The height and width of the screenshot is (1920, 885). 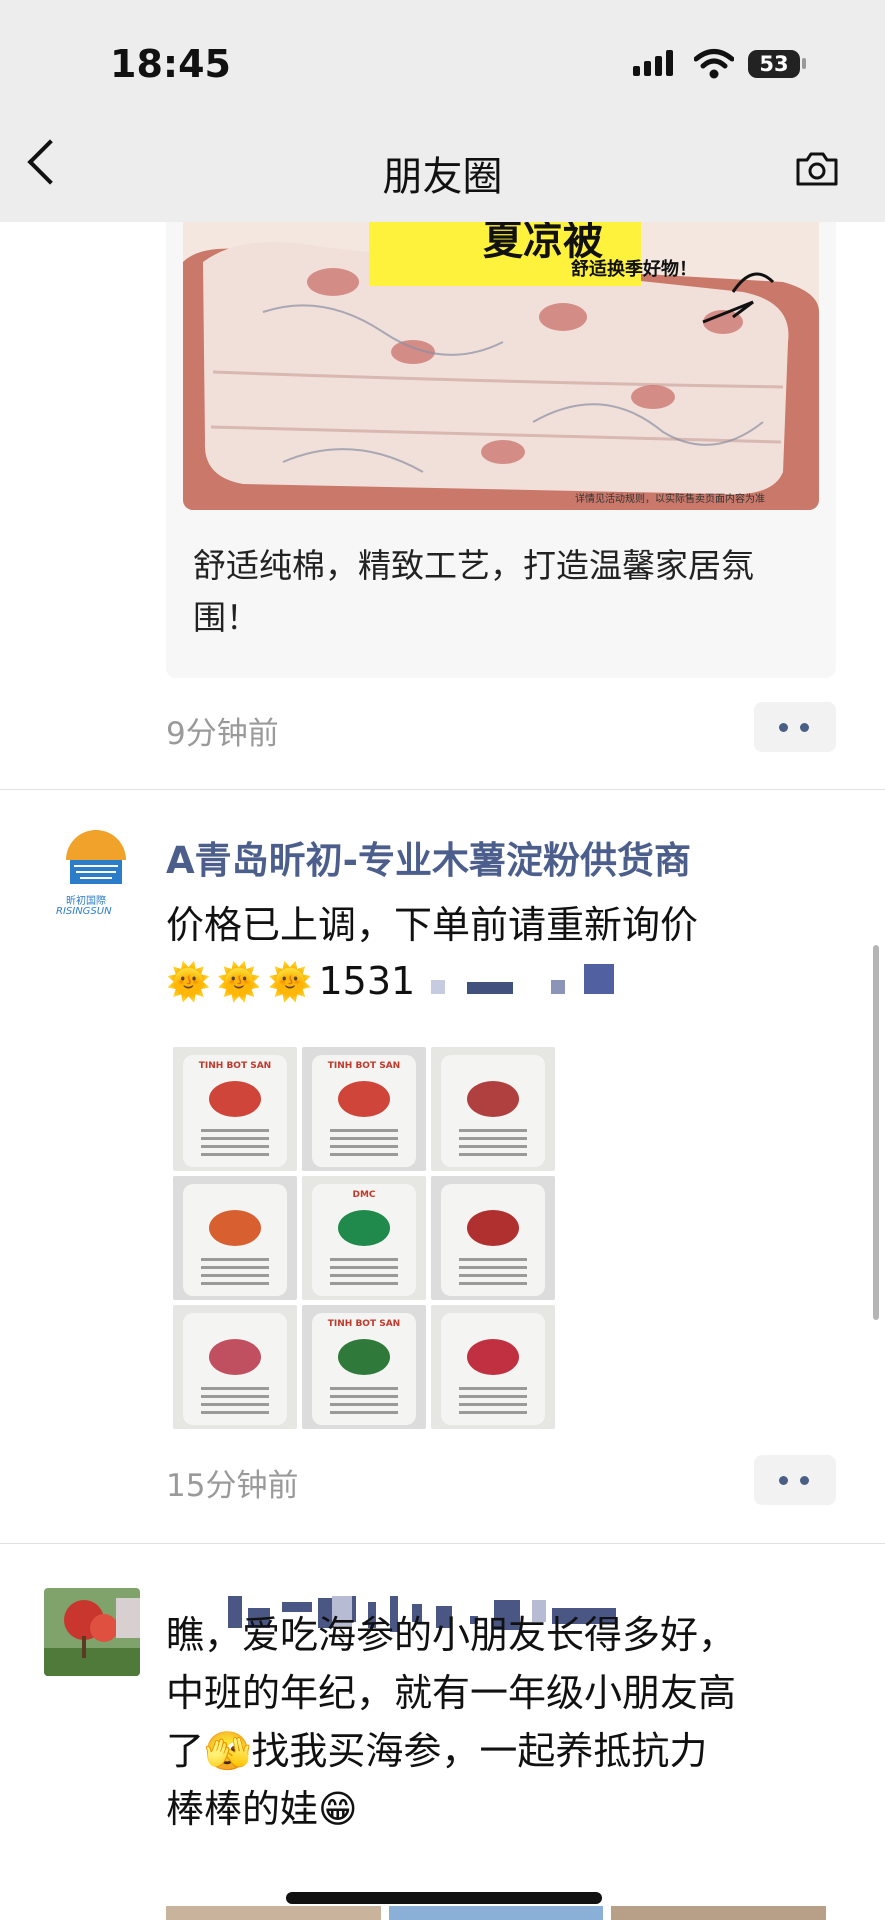 What do you see at coordinates (634, 269) in the screenshot?
I see `ad-banner-subtitle: 舒适换季好物！` at bounding box center [634, 269].